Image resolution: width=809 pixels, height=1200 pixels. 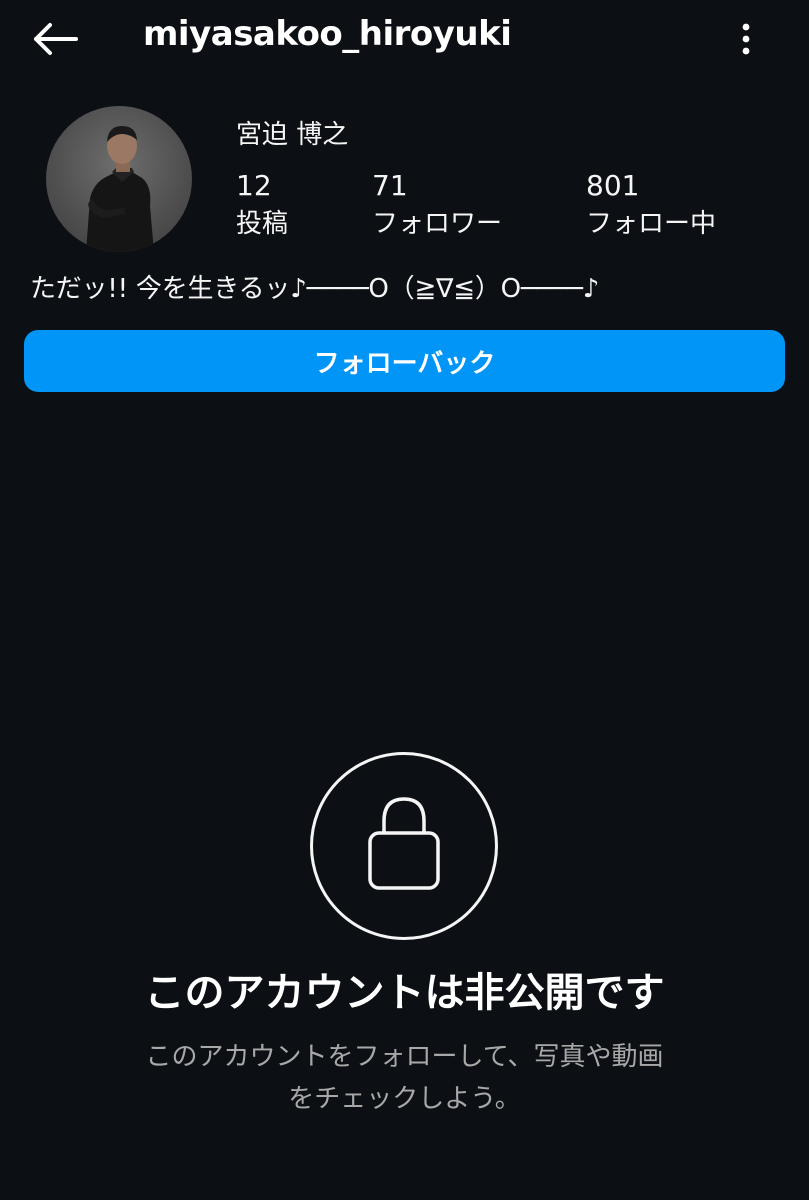 I want to click on profile-username: miyasakoo_hiroyuki, so click(x=327, y=34).